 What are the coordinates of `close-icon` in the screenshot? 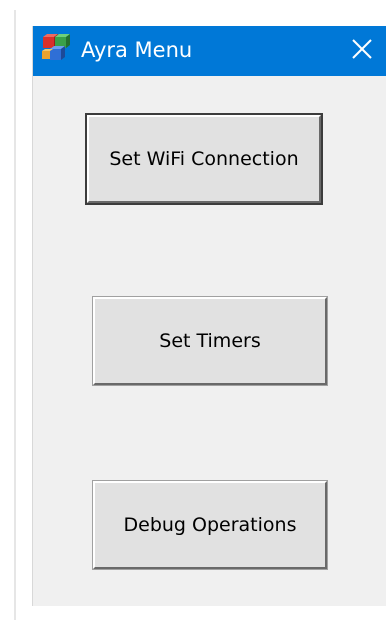 It's located at (362, 51).